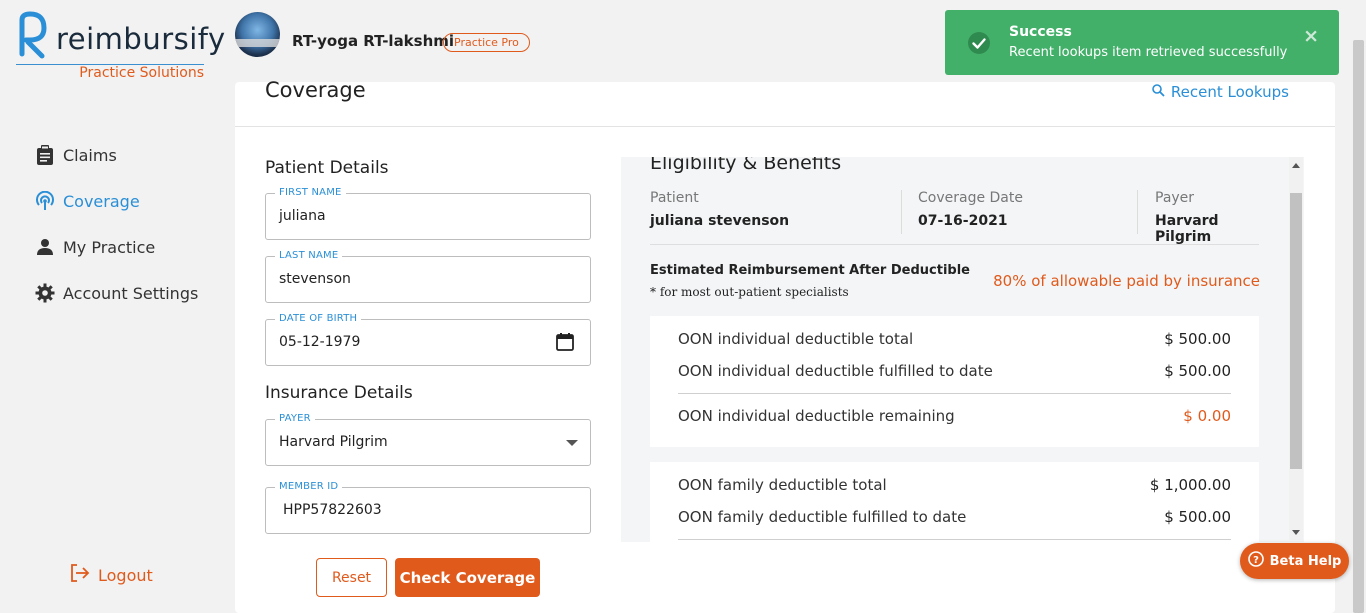 Image resolution: width=1366 pixels, height=613 pixels. I want to click on first-name-value: juliana, so click(302, 216).